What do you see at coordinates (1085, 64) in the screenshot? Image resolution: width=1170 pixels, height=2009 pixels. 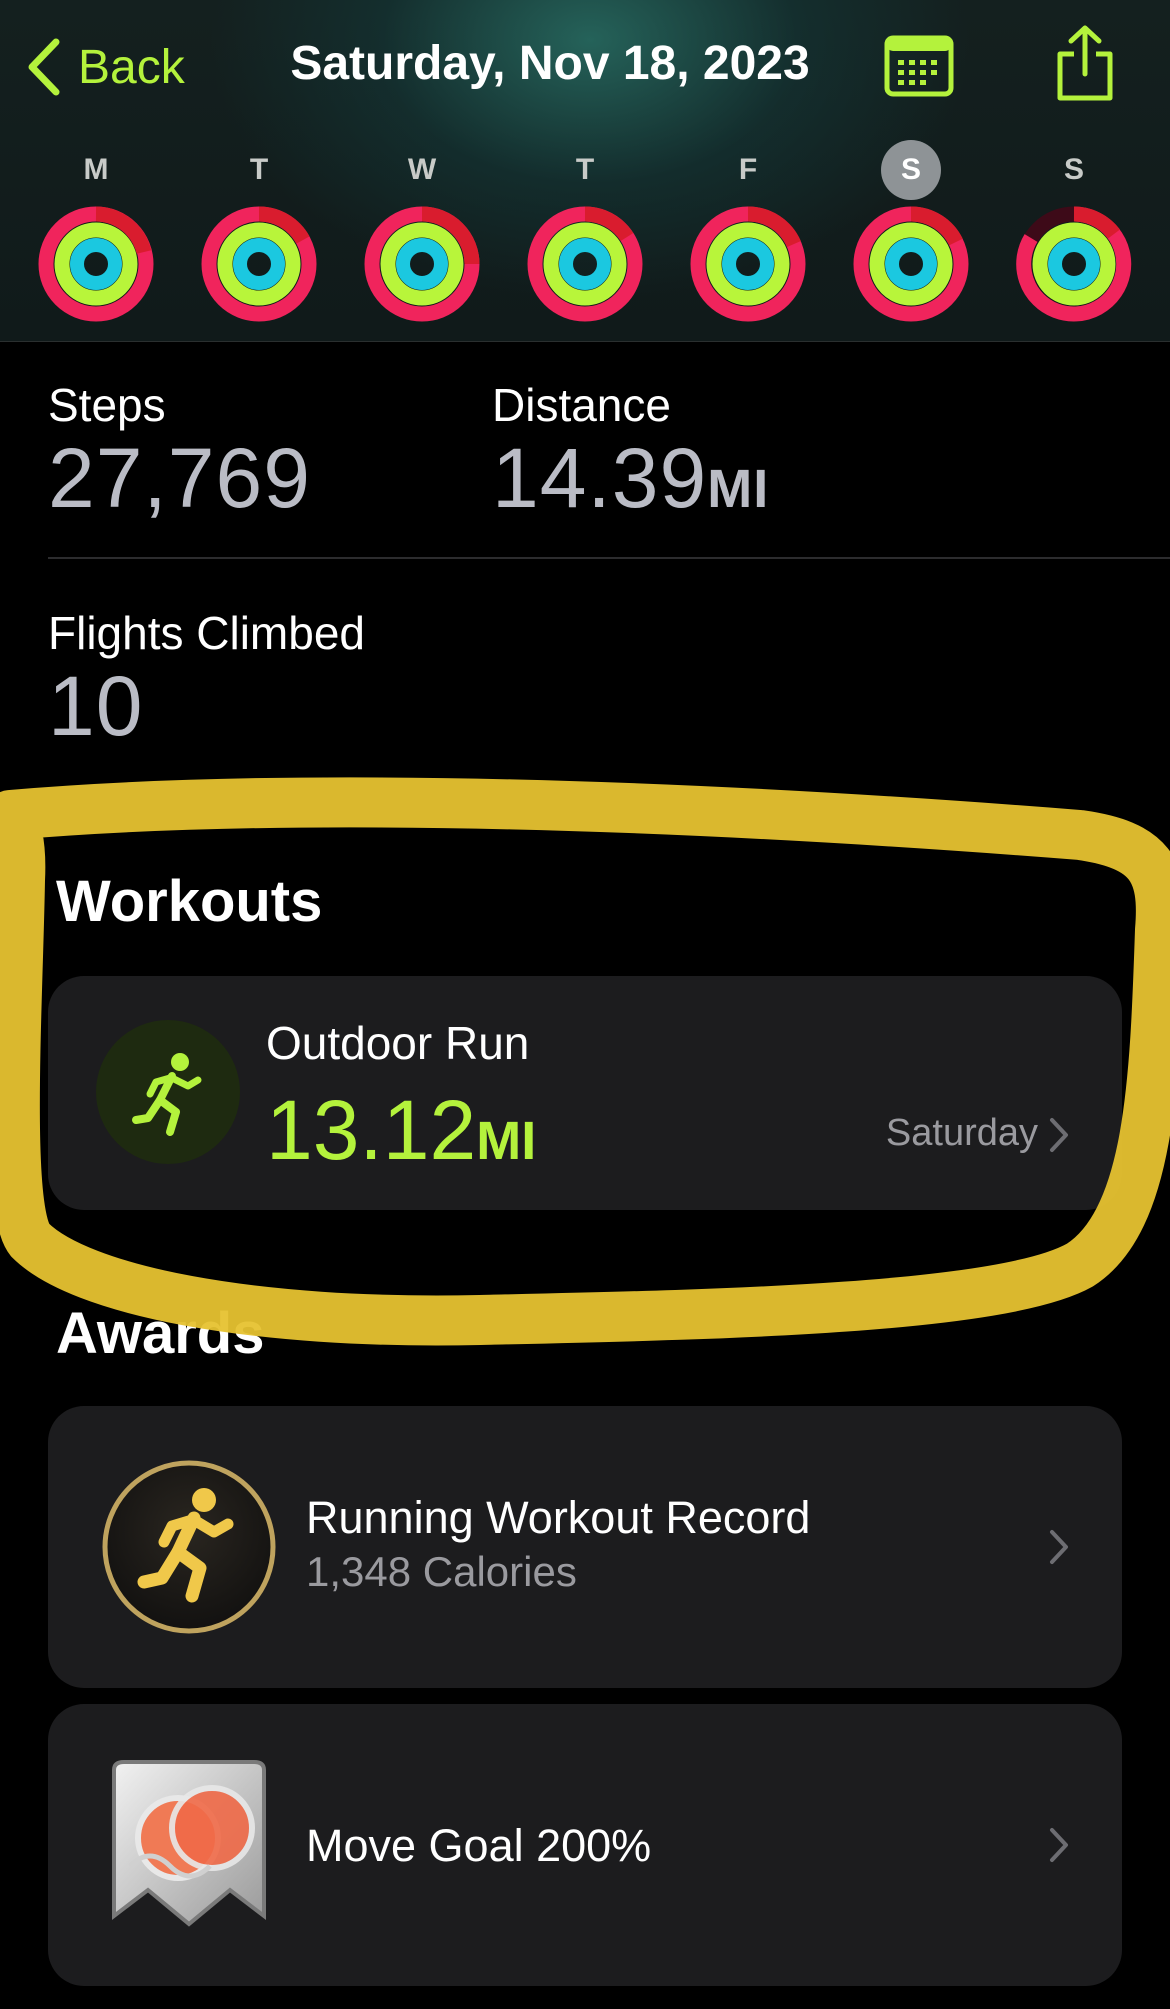 I see `share-icon` at bounding box center [1085, 64].